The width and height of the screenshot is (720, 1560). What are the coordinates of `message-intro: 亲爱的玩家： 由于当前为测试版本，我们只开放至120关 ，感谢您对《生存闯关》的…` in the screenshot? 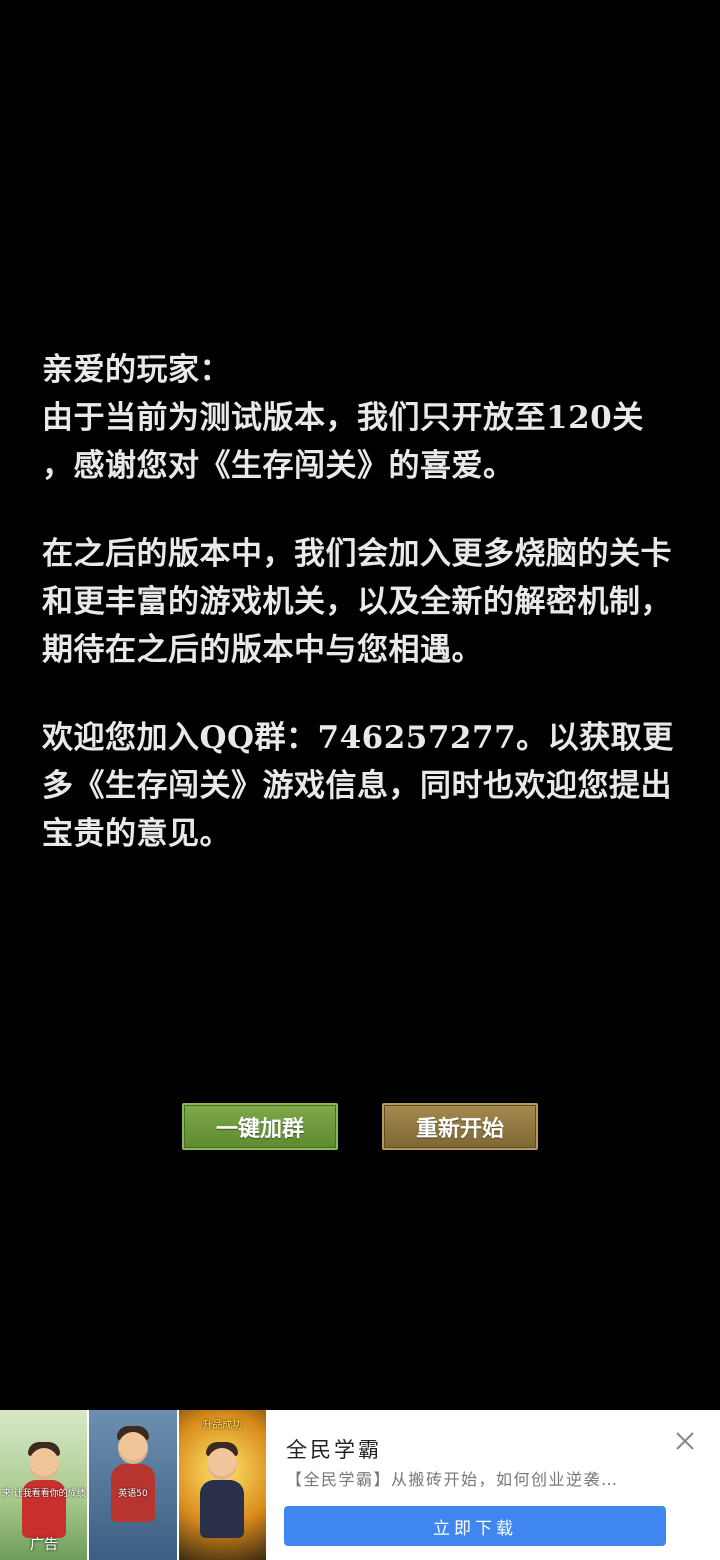 It's located at (362, 418).